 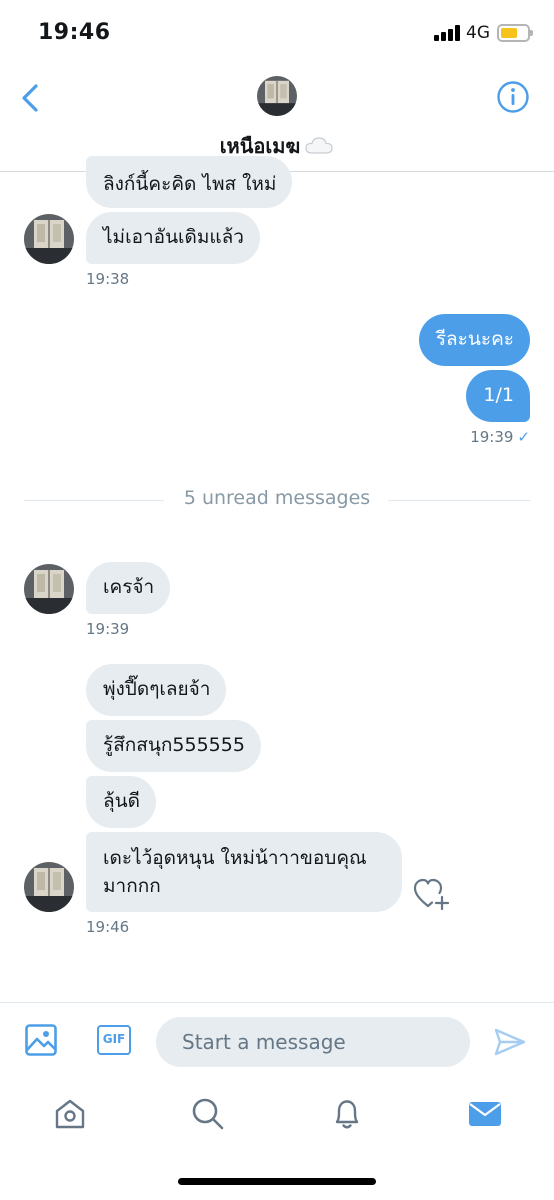 I want to click on conversation-header: เหนือเมฆ, so click(x=277, y=118).